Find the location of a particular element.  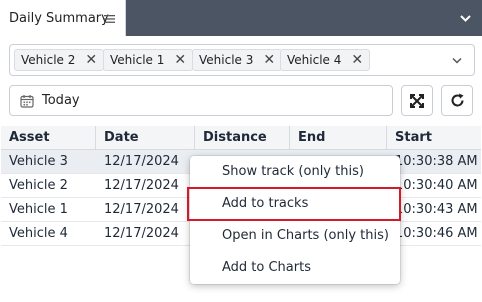

expand-button is located at coordinates (417, 100).